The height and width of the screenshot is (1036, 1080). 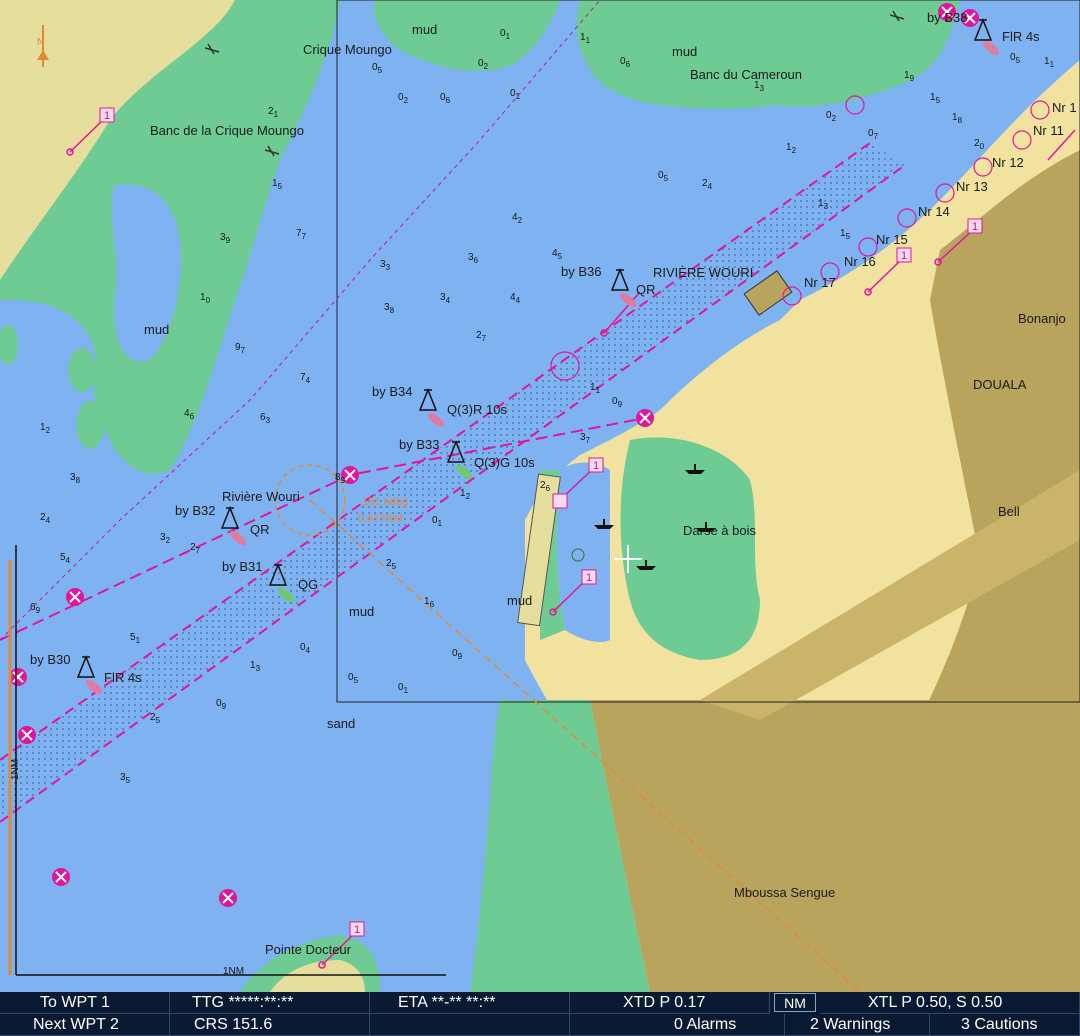 What do you see at coordinates (385, 502) in the screenshot?
I see `track-bearing: 151.6deg` at bounding box center [385, 502].